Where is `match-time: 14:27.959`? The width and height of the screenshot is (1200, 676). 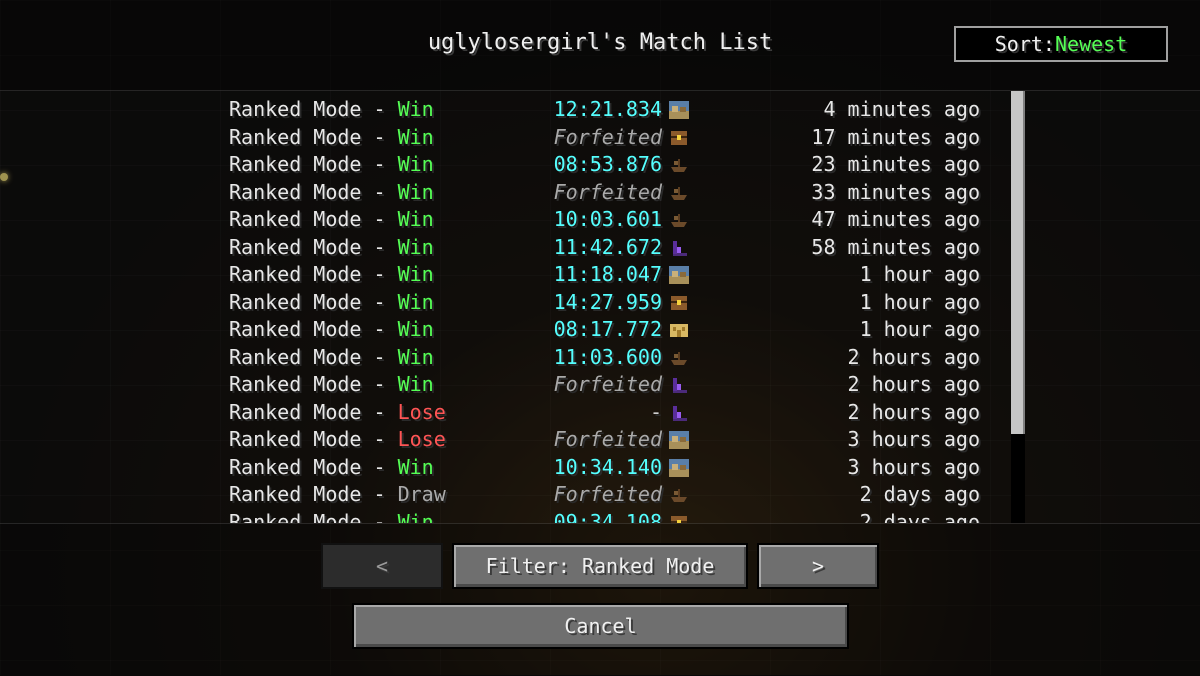 match-time: 14:27.959 is located at coordinates (607, 301).